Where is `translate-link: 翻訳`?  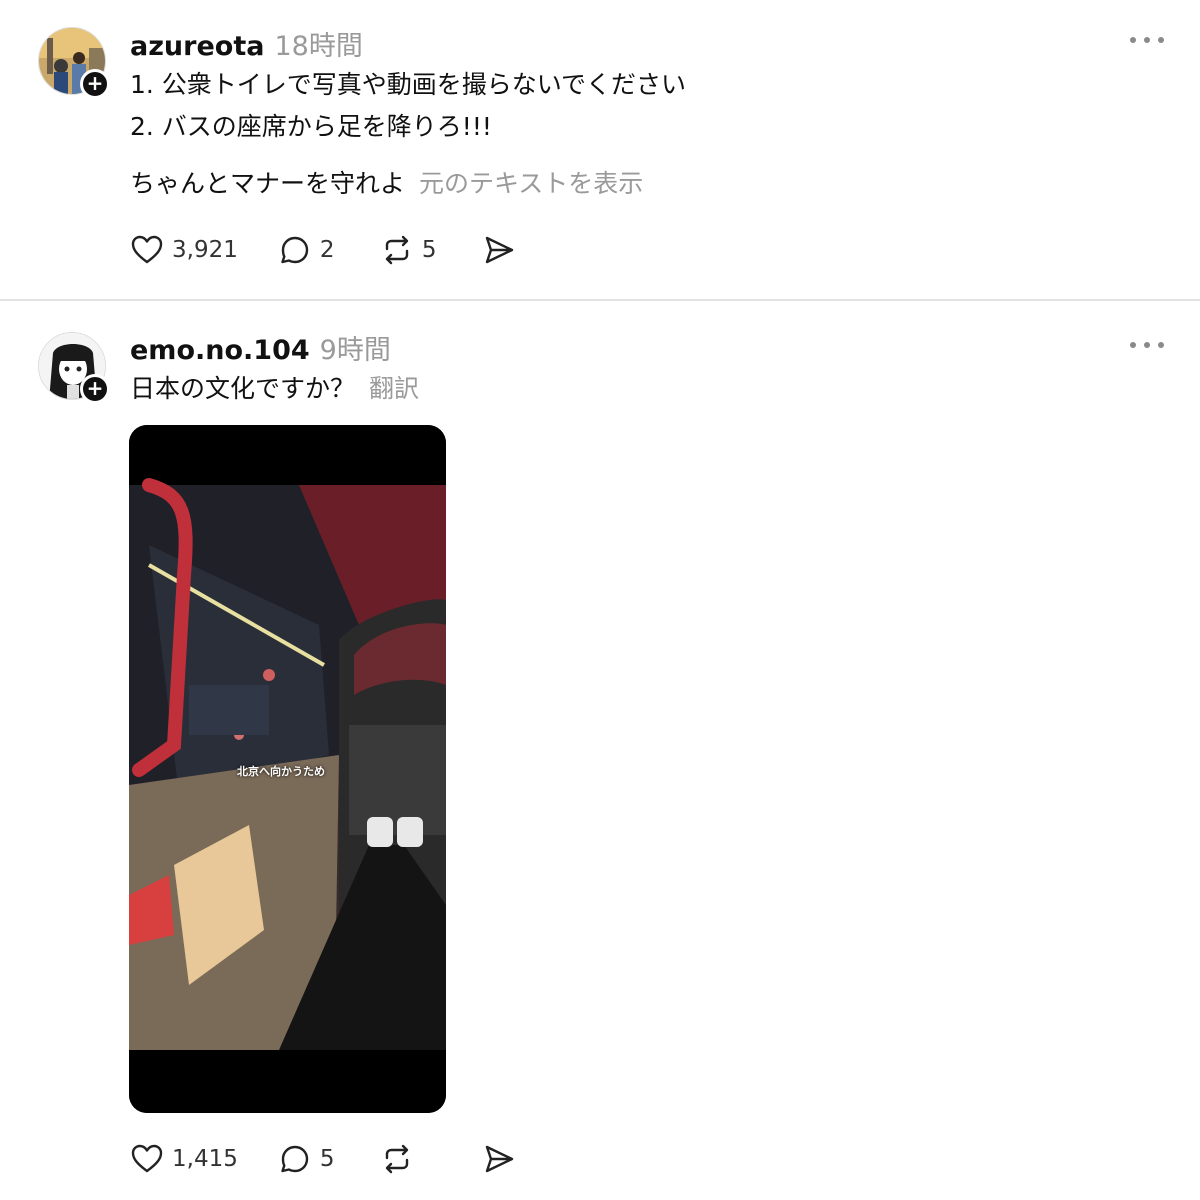
translate-link: 翻訳 is located at coordinates (394, 388).